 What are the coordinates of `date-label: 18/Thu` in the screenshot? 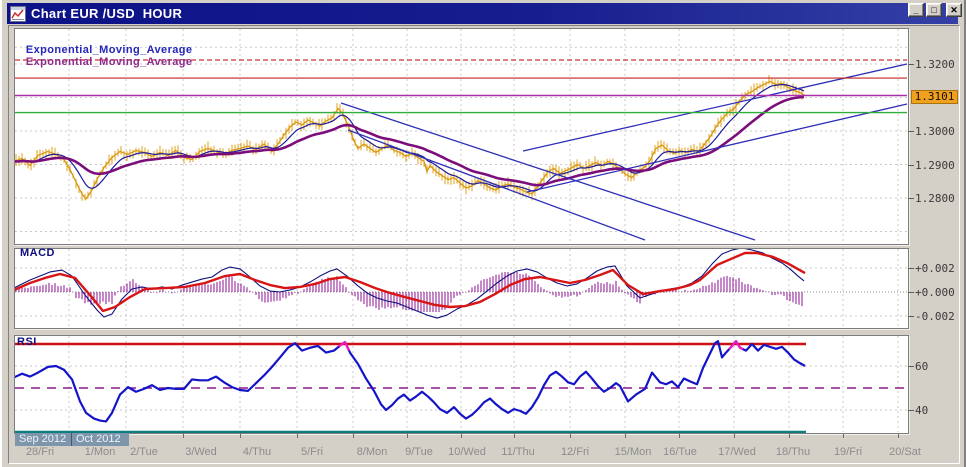 It's located at (793, 452).